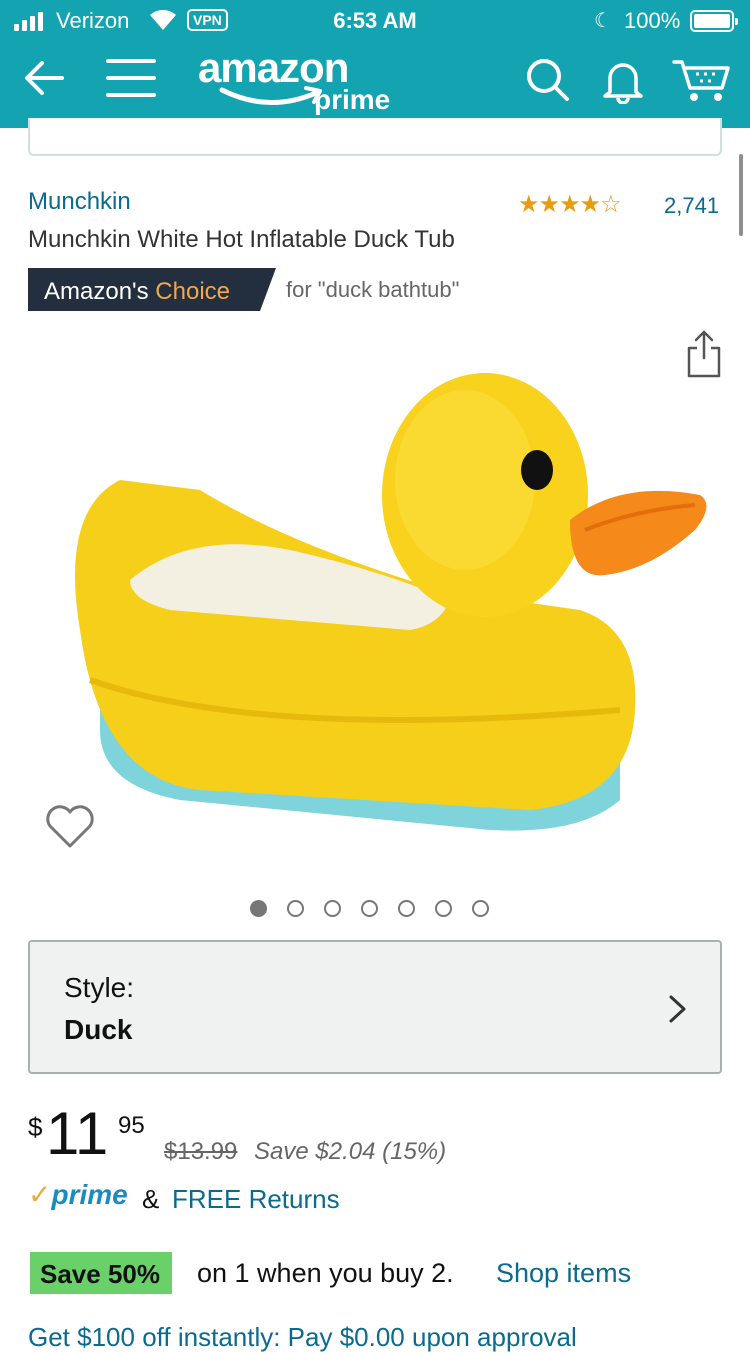  Describe the element at coordinates (77, 1133) in the screenshot. I see `price-whole: 11` at that location.